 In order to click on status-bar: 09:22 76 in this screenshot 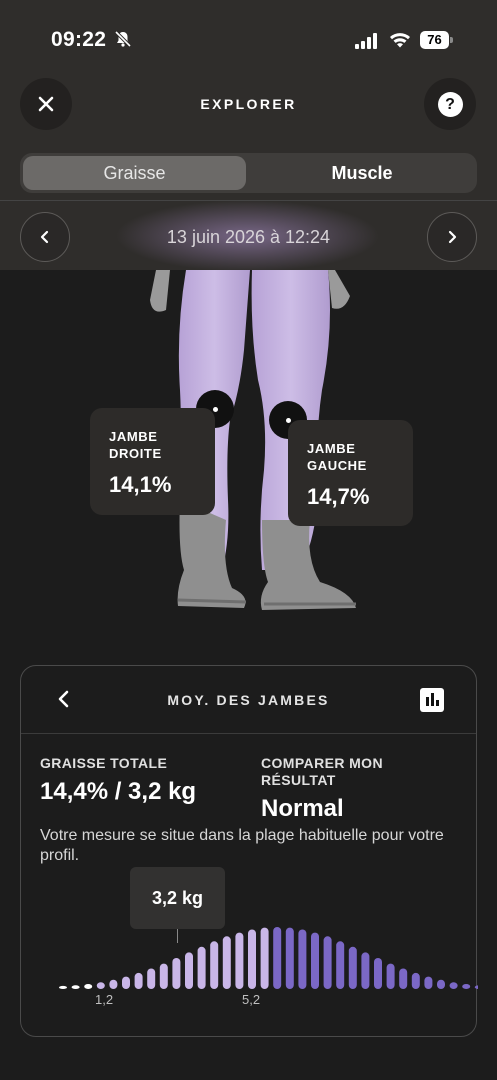, I will do `click(248, 40)`.